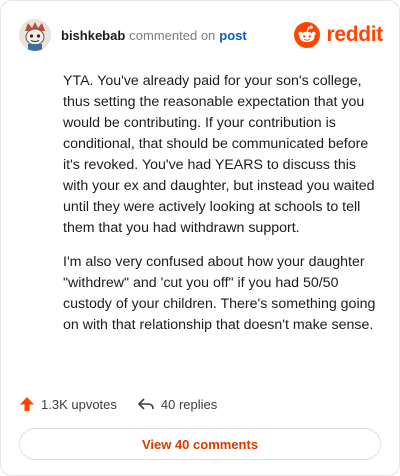 The height and width of the screenshot is (476, 400). I want to click on reply-button: 40 replies, so click(177, 404).